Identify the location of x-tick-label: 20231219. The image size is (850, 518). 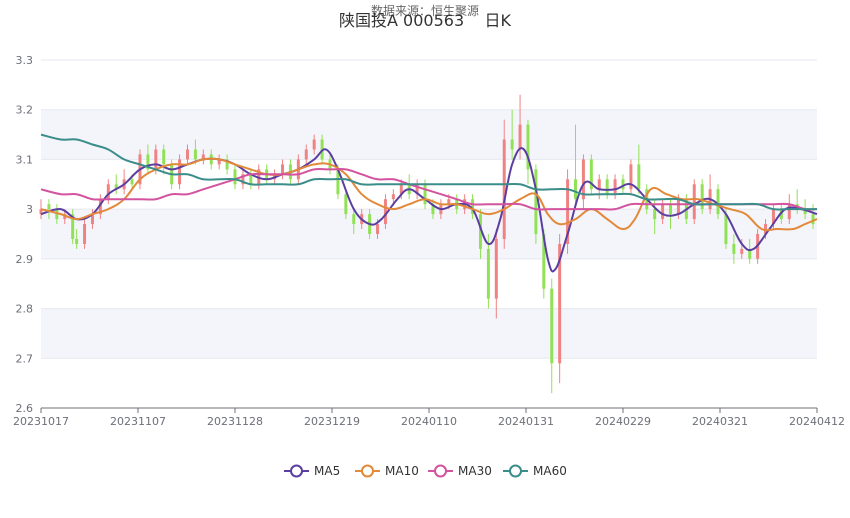
(332, 421).